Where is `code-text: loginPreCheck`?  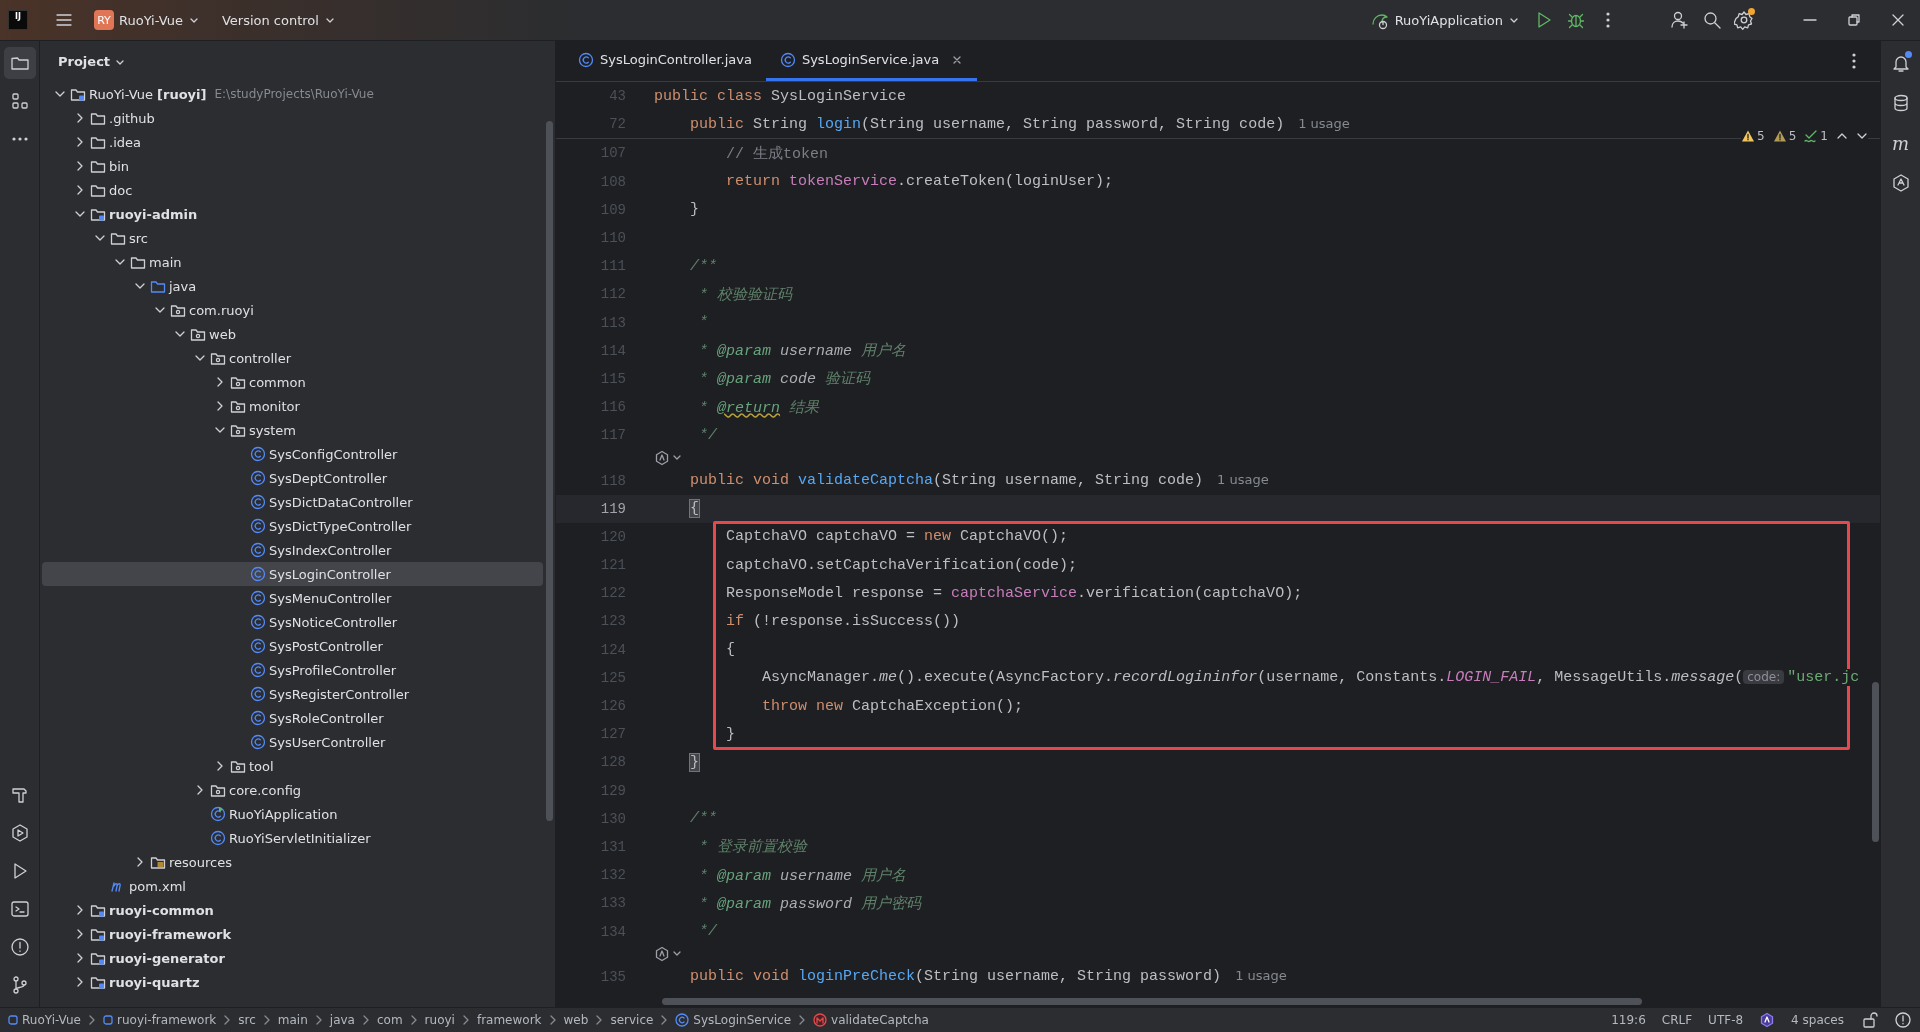 code-text: loginPreCheck is located at coordinates (857, 977).